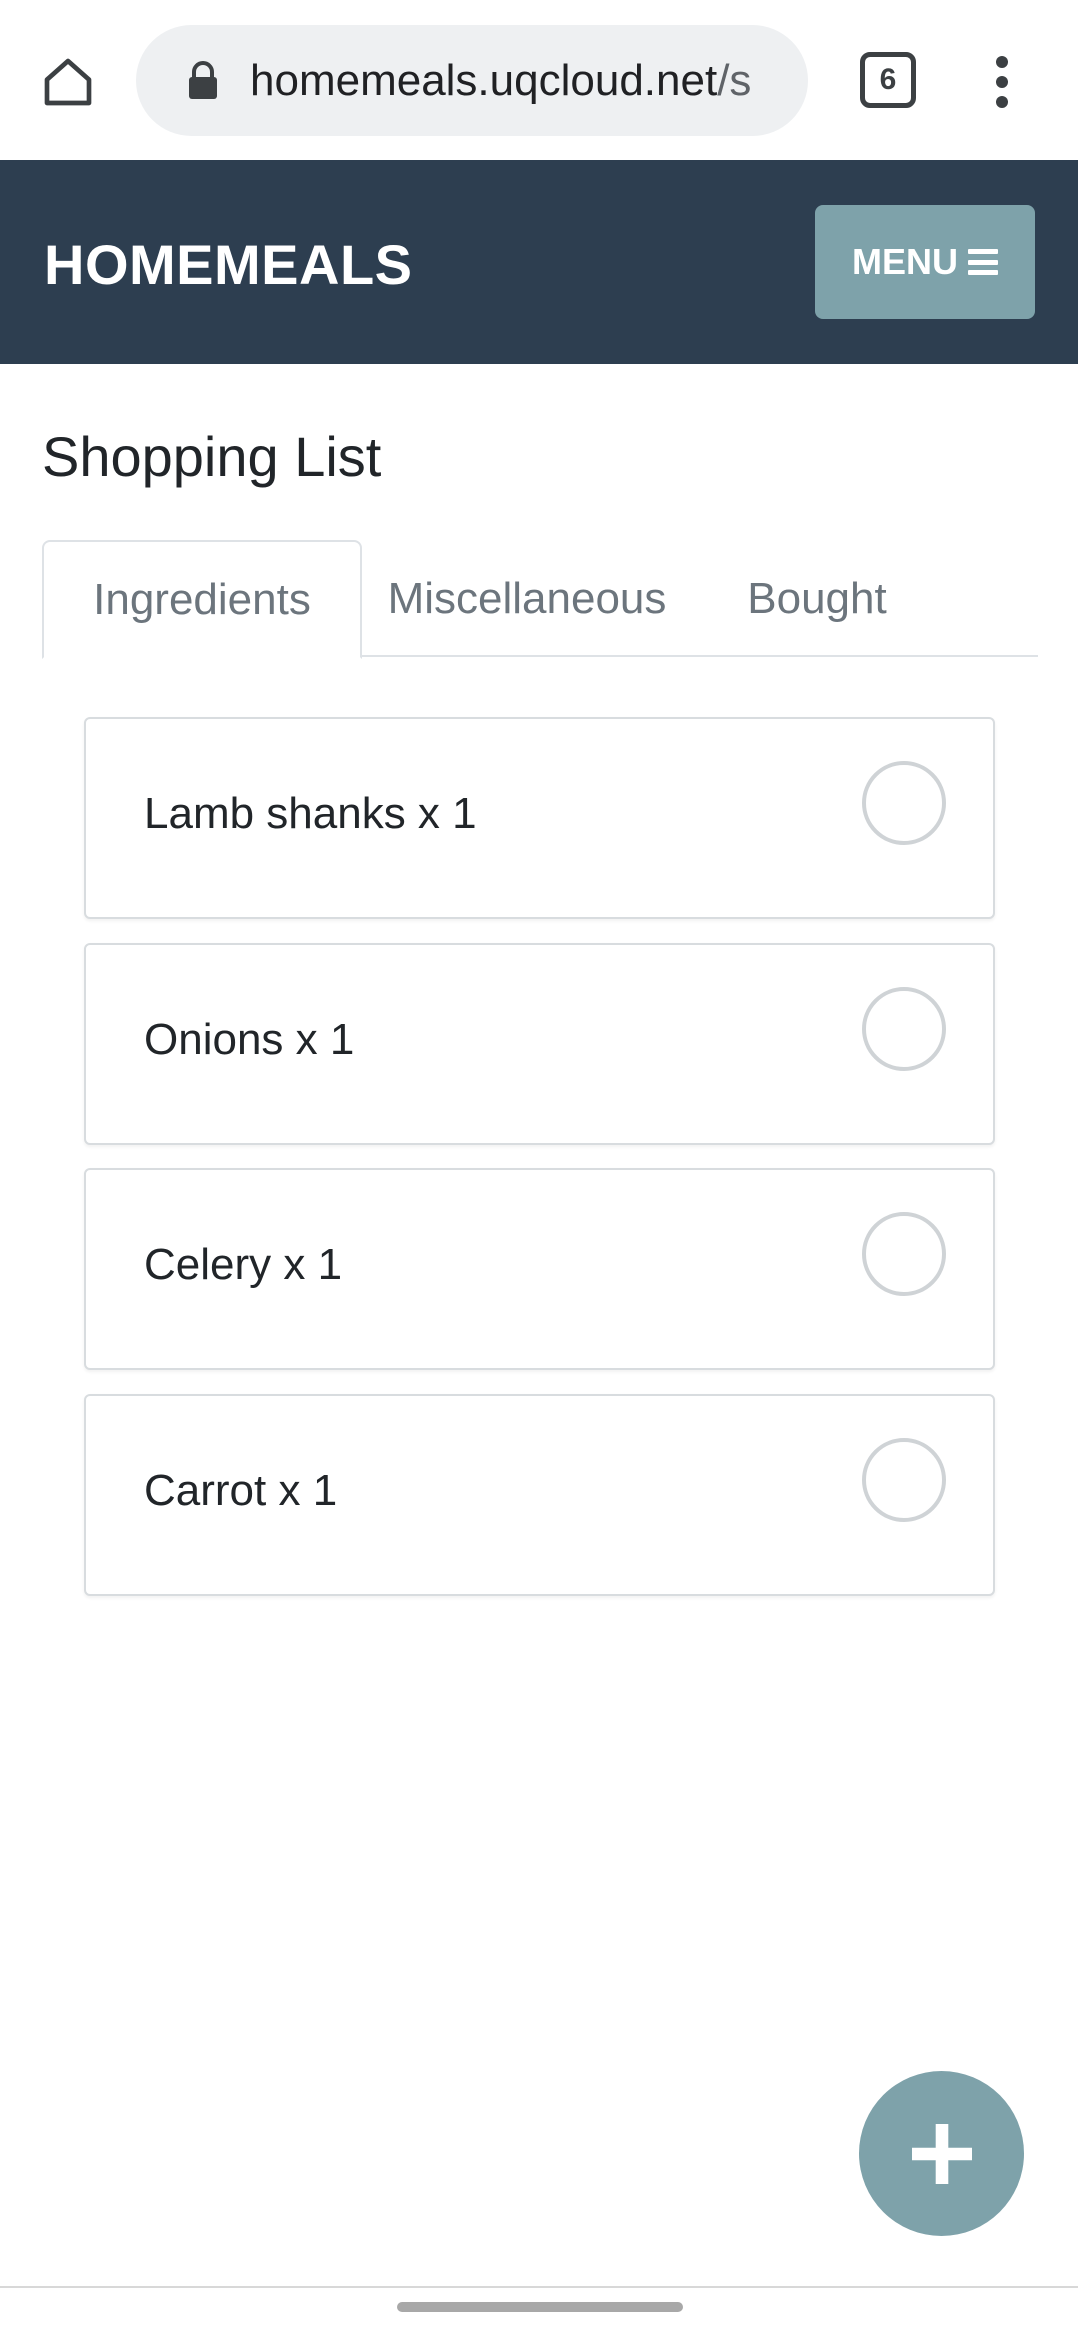 The image size is (1078, 2329). What do you see at coordinates (539, 818) in the screenshot?
I see `list-item: Lamb shanks x 1` at bounding box center [539, 818].